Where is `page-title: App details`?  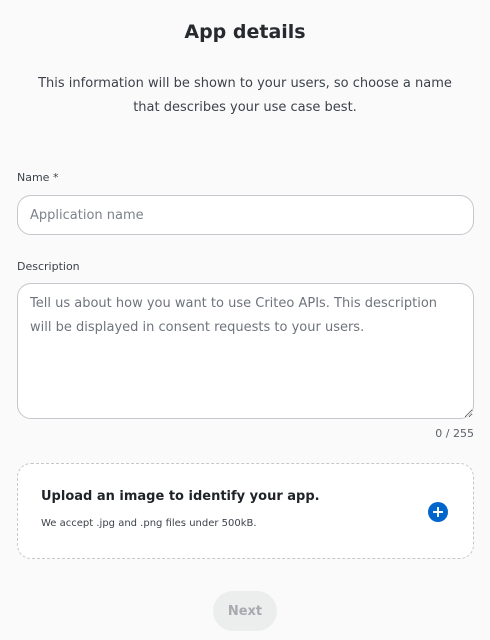 page-title: App details is located at coordinates (245, 32).